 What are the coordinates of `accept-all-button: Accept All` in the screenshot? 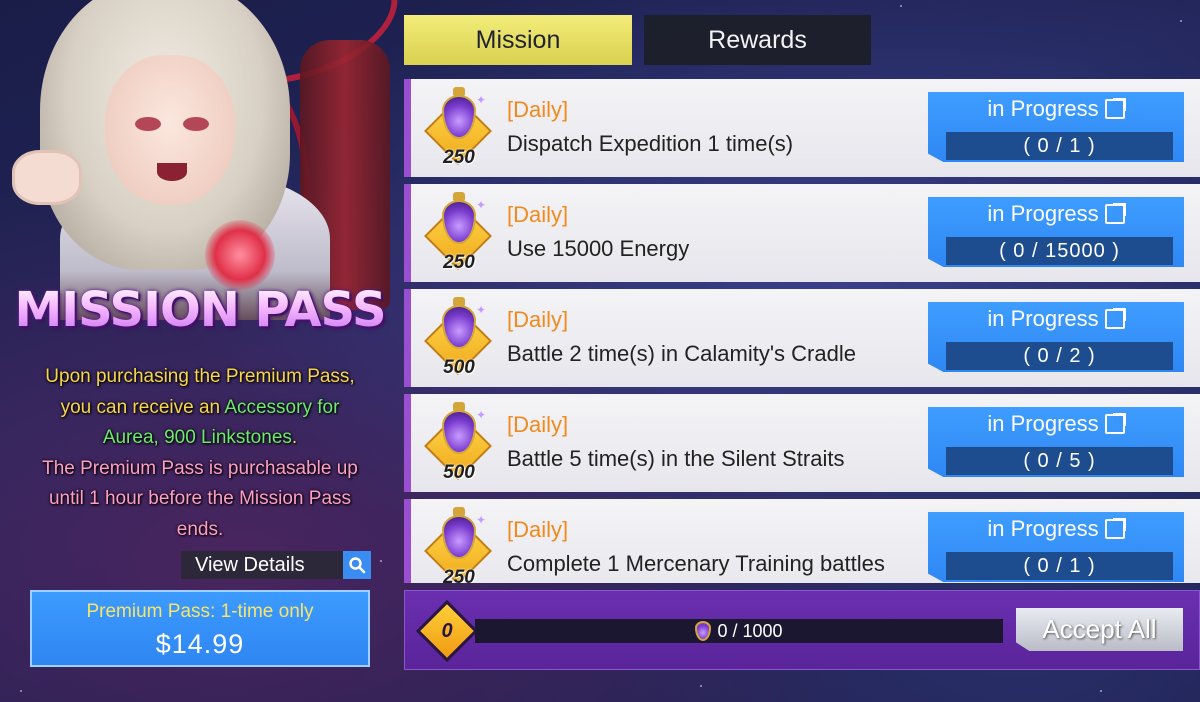 It's located at (1099, 629).